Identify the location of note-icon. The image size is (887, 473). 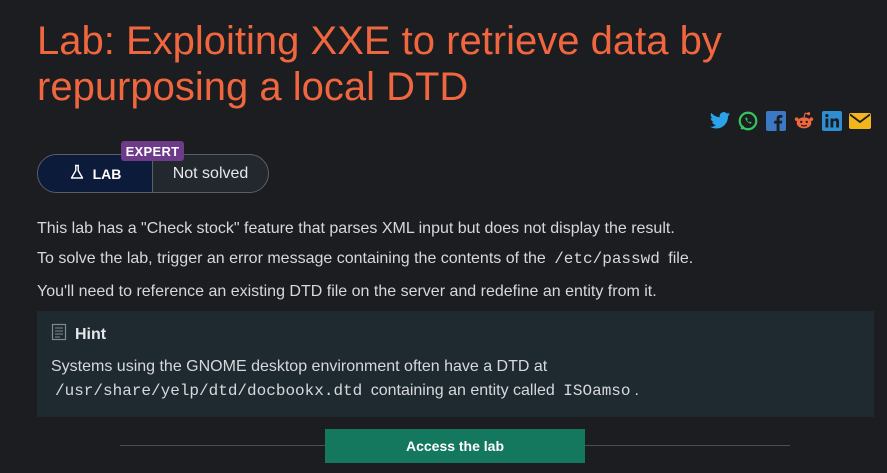
(59, 334).